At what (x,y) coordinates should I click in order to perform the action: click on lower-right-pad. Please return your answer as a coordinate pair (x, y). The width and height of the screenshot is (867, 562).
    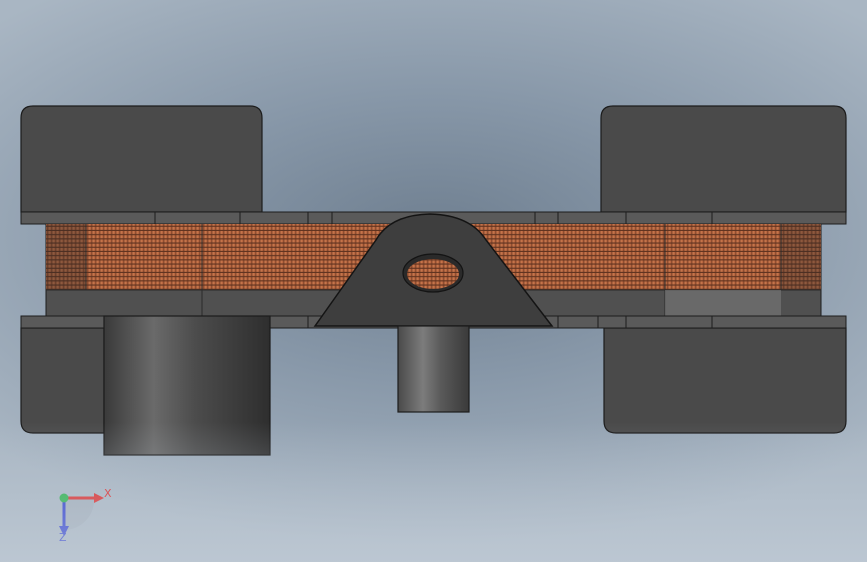
    Looking at the image, I should click on (725, 380).